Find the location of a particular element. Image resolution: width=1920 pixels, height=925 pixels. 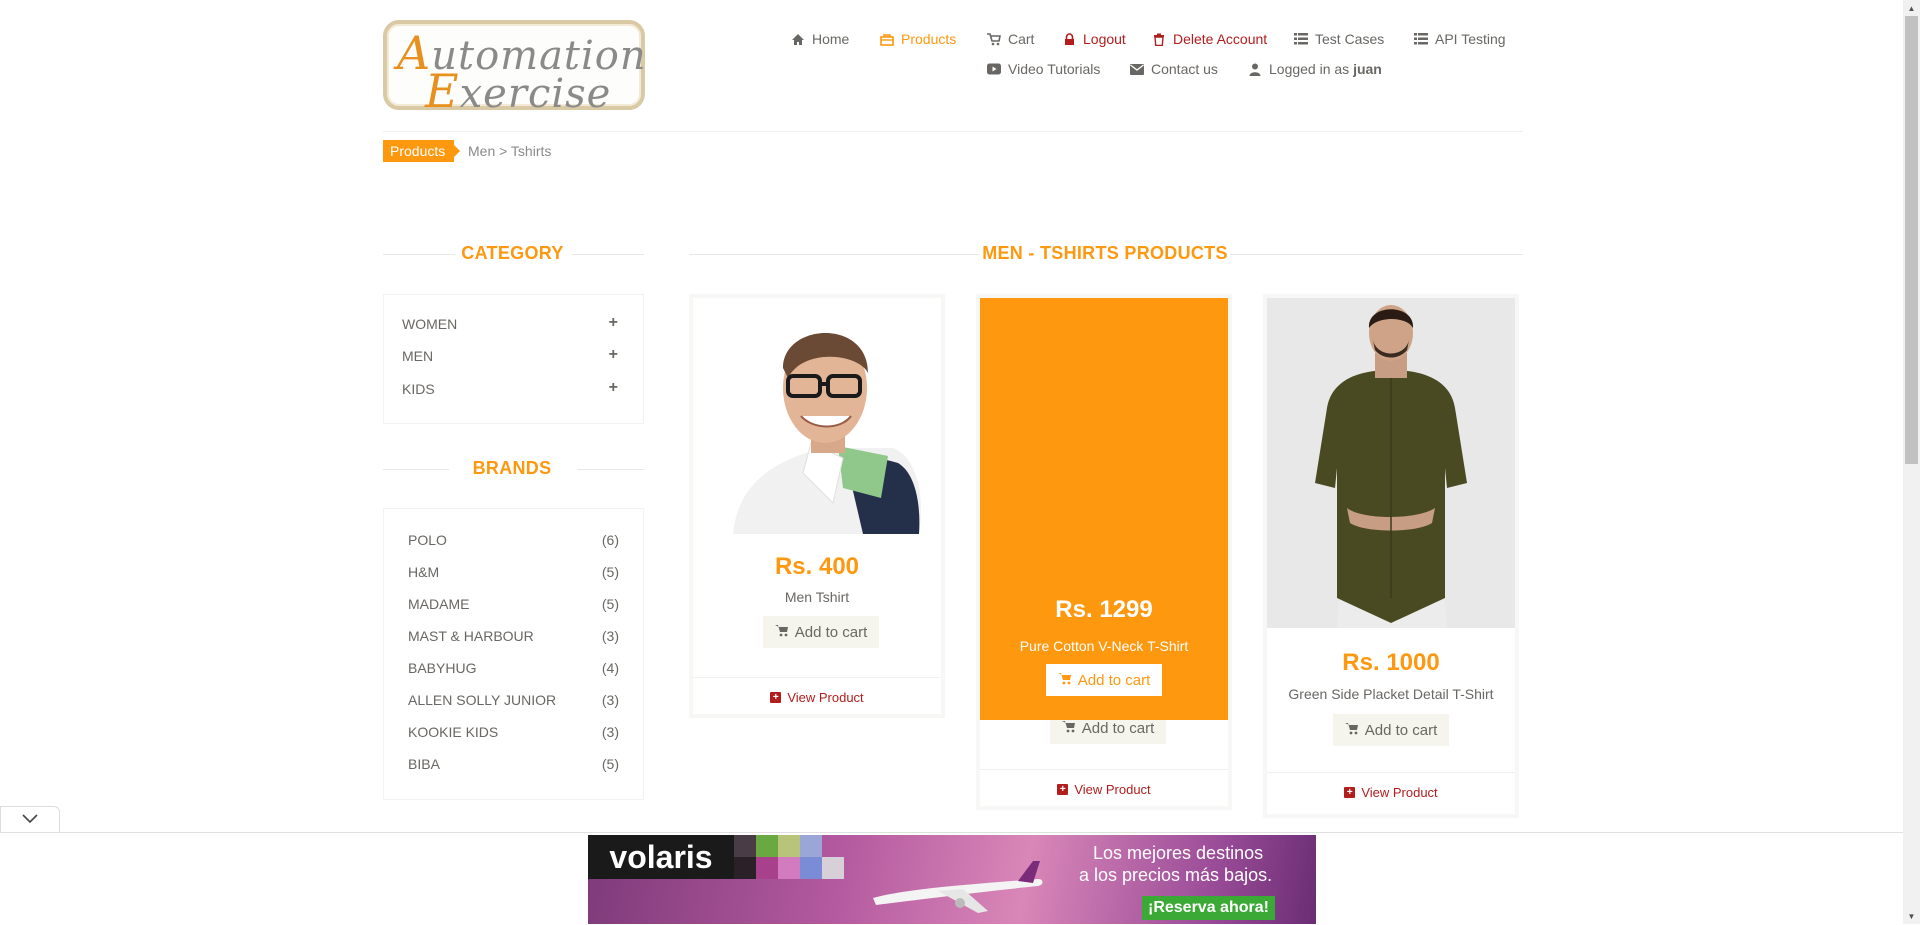

nav-logout: Logout is located at coordinates (1094, 39).